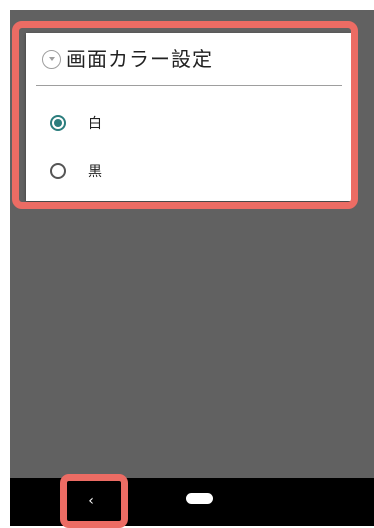 This screenshot has height=528, width=374. What do you see at coordinates (199, 498) in the screenshot?
I see `home-button` at bounding box center [199, 498].